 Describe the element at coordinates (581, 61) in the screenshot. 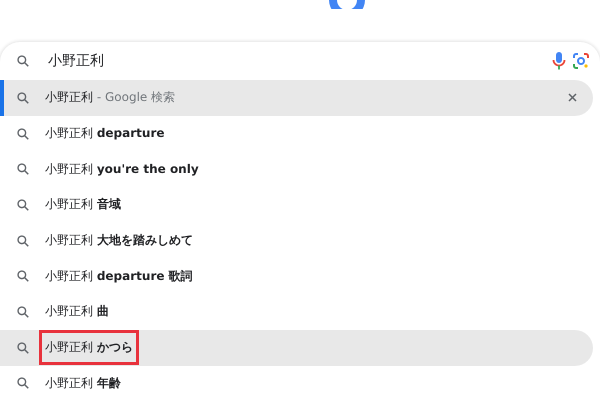

I see `camera-icon` at that location.